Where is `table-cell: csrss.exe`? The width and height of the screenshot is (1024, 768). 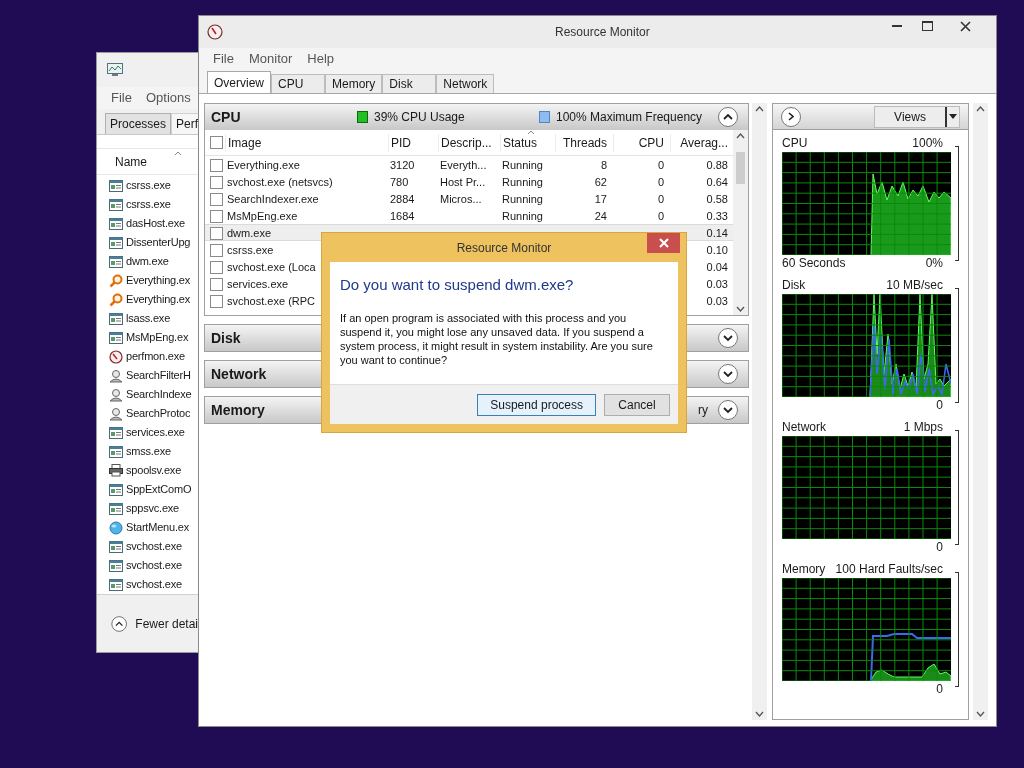 table-cell: csrss.exe is located at coordinates (250, 250).